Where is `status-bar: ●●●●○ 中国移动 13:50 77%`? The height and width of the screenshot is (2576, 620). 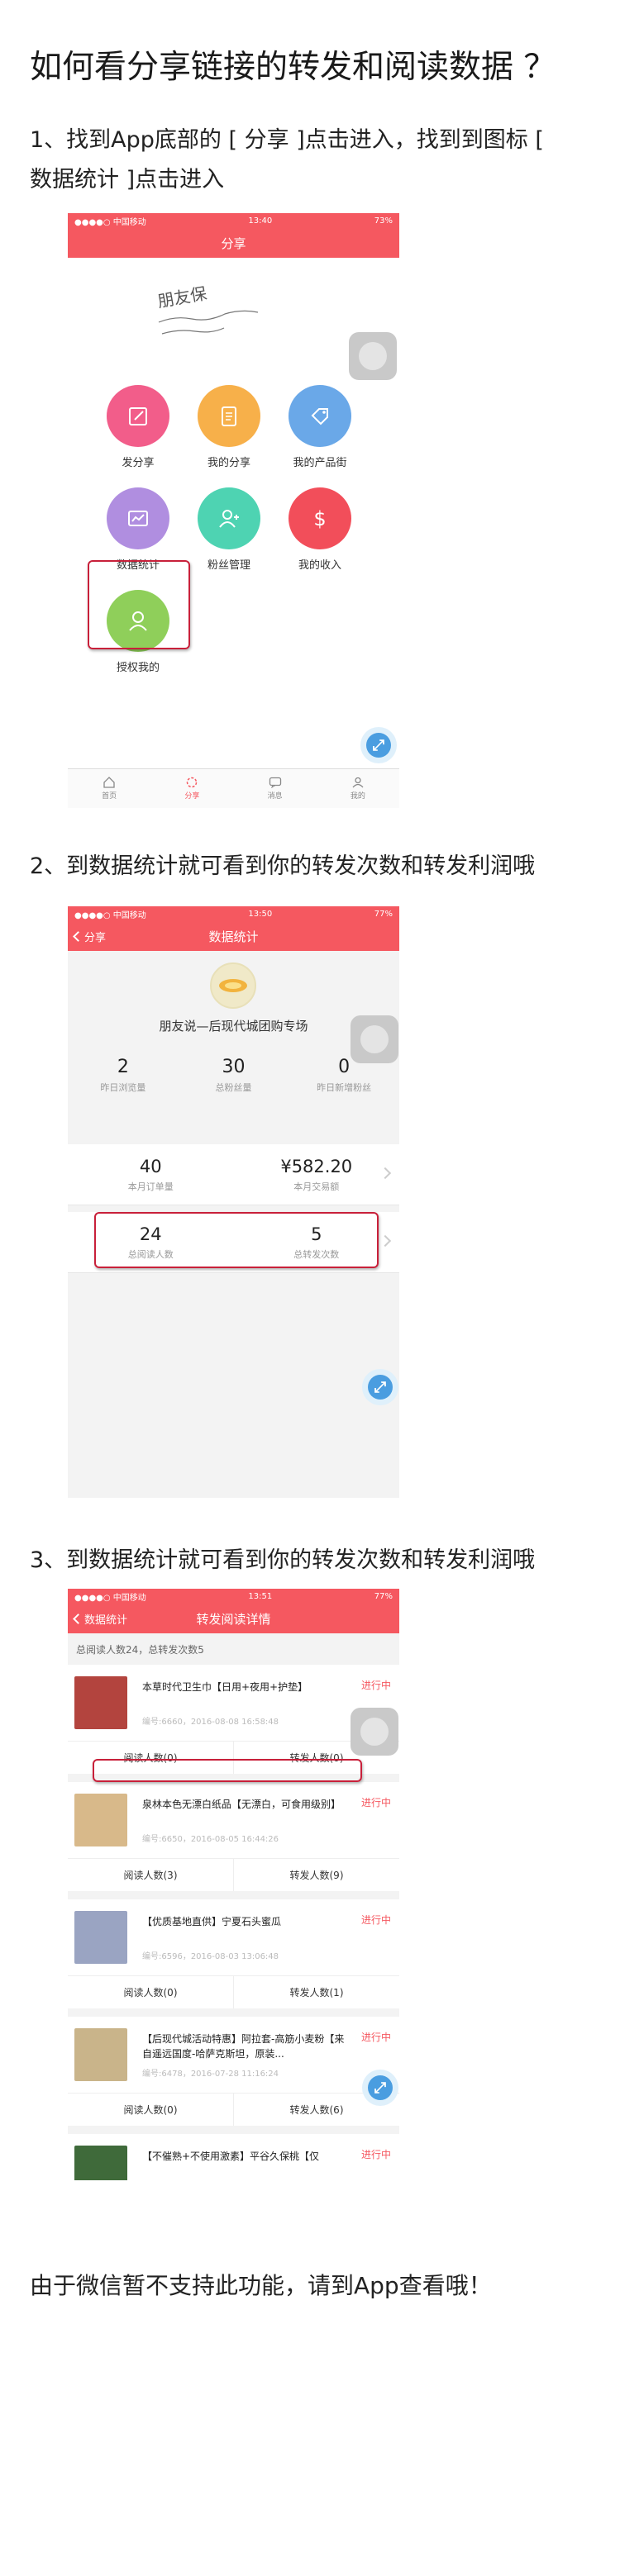 status-bar: ●●●●○ 中国移动 13:50 77% is located at coordinates (234, 913).